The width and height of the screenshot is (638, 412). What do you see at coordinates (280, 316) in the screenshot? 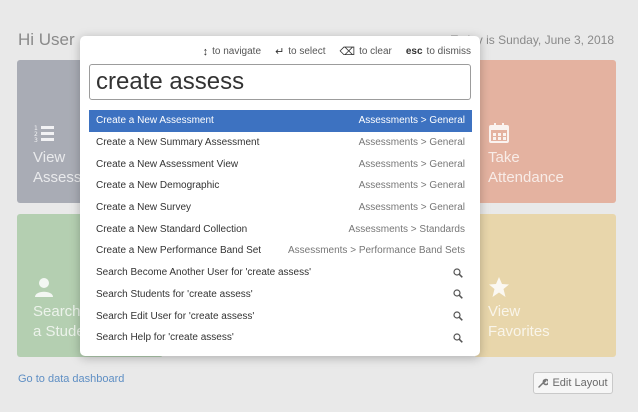
I see `result-row: Search Edit User for 'create assess'` at bounding box center [280, 316].